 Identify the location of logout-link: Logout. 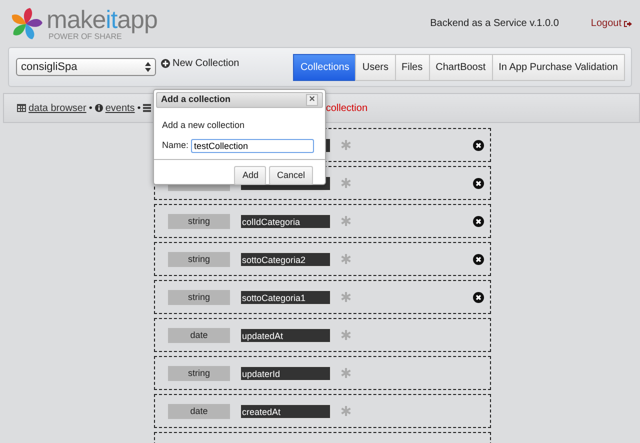
(611, 23).